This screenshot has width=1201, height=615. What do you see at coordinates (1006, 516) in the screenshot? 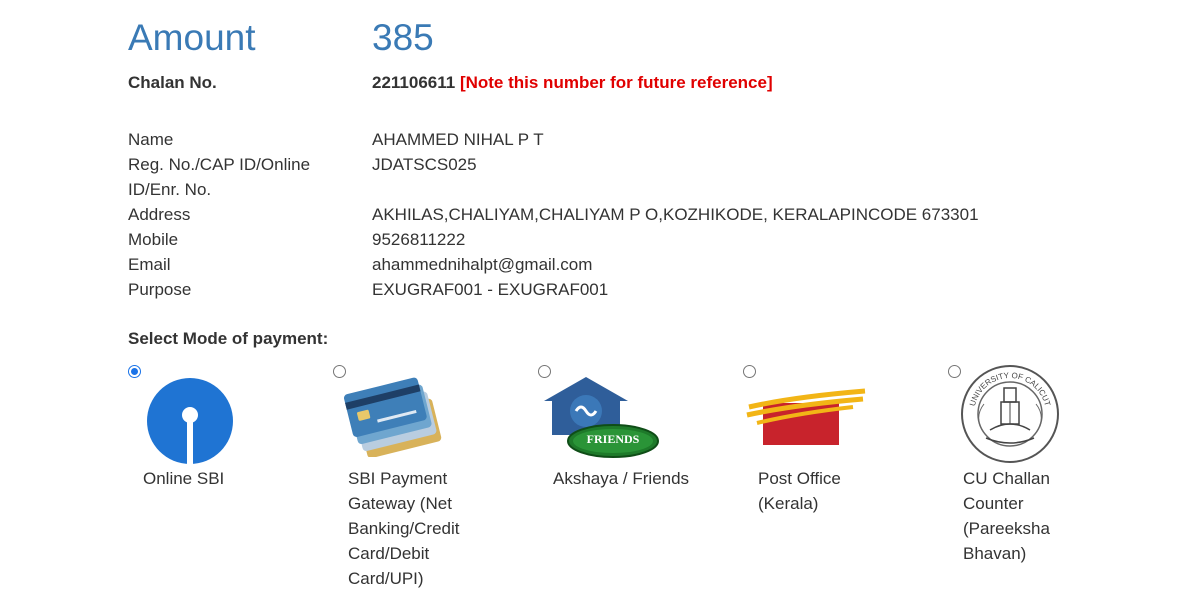
I see `payment-option-label: CU Challan Counter (Pareeksha Bhavan)` at bounding box center [1006, 516].